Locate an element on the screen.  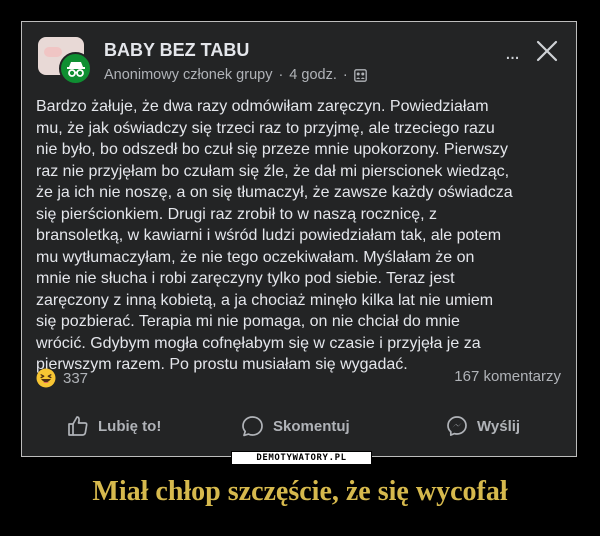
like-label: Lubię to! is located at coordinates (130, 426).